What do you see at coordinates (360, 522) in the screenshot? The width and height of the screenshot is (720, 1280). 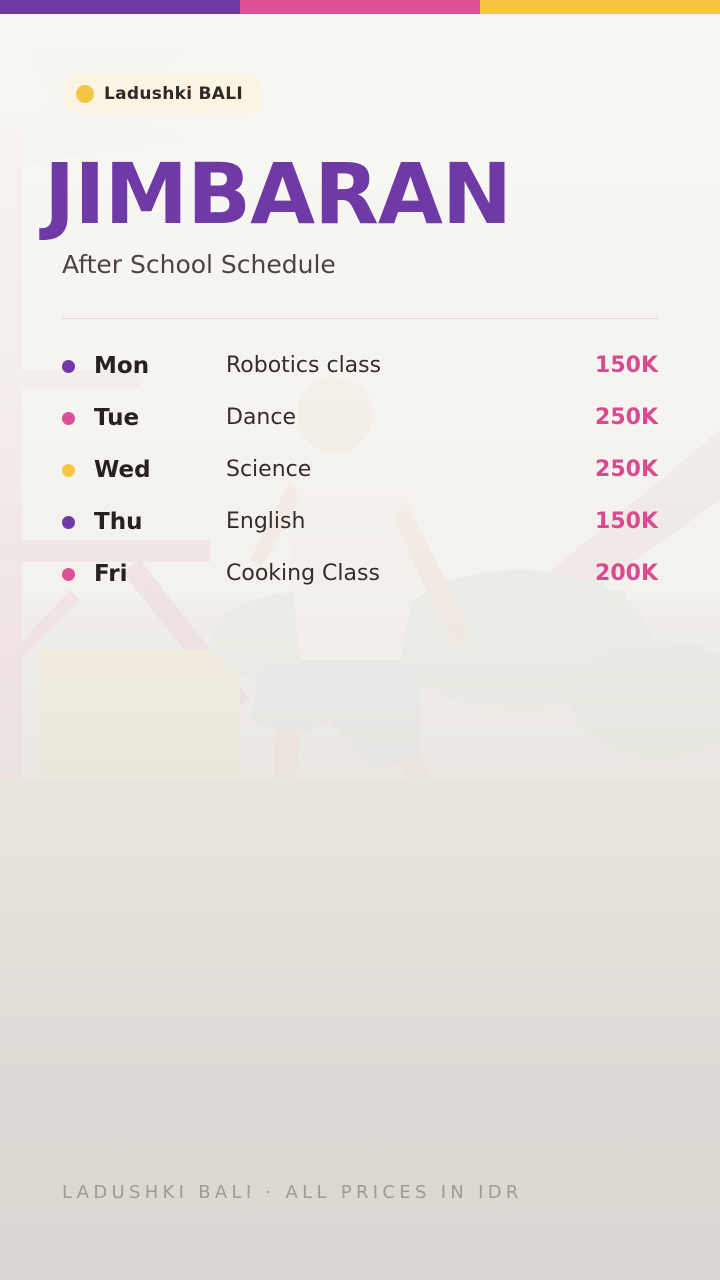 I see `schedule-row-thu: Thu English 150K` at bounding box center [360, 522].